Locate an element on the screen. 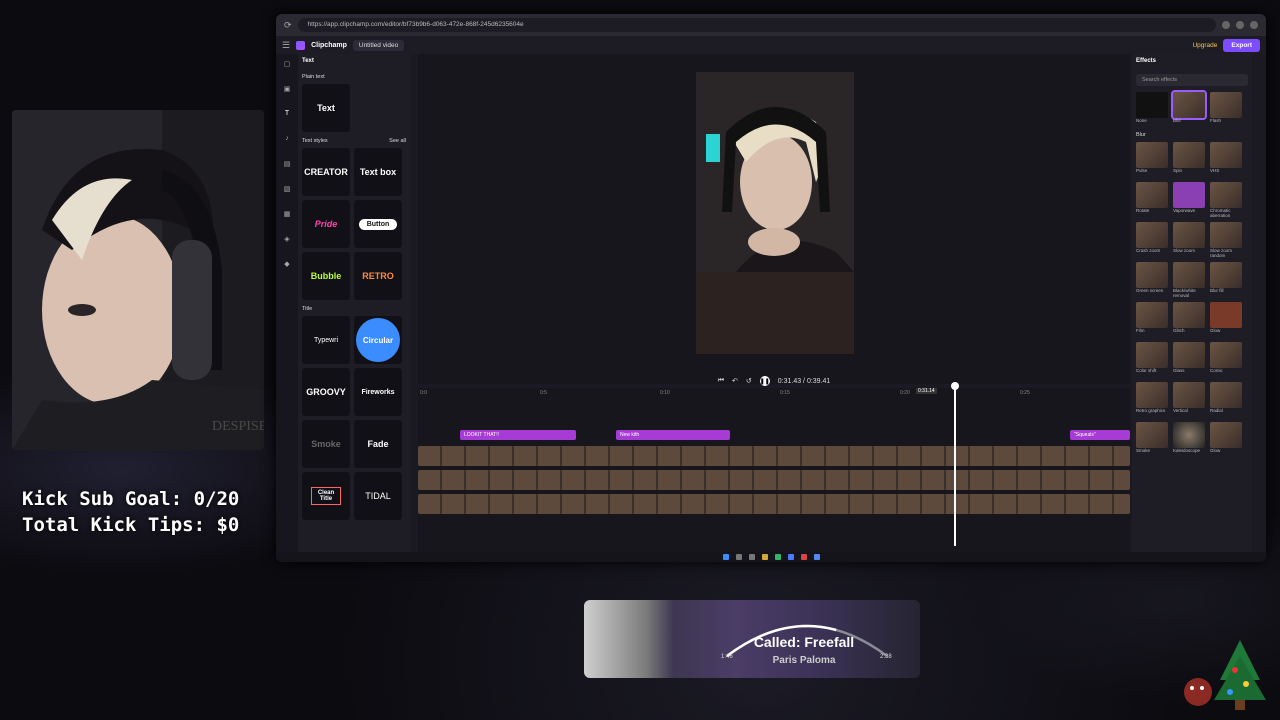 Image resolution: width=1280 pixels, height=720 pixels. effect-item: Black/white removal is located at coordinates (1189, 280).